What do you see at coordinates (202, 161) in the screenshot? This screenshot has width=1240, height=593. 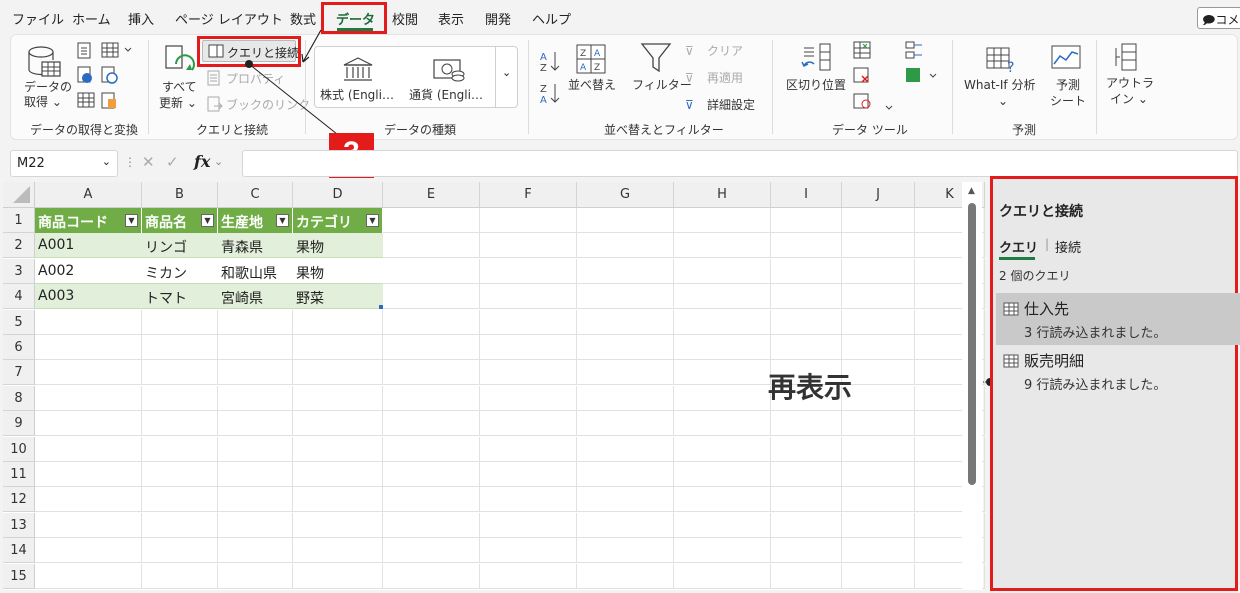 I see `insert-function-icon: fx` at bounding box center [202, 161].